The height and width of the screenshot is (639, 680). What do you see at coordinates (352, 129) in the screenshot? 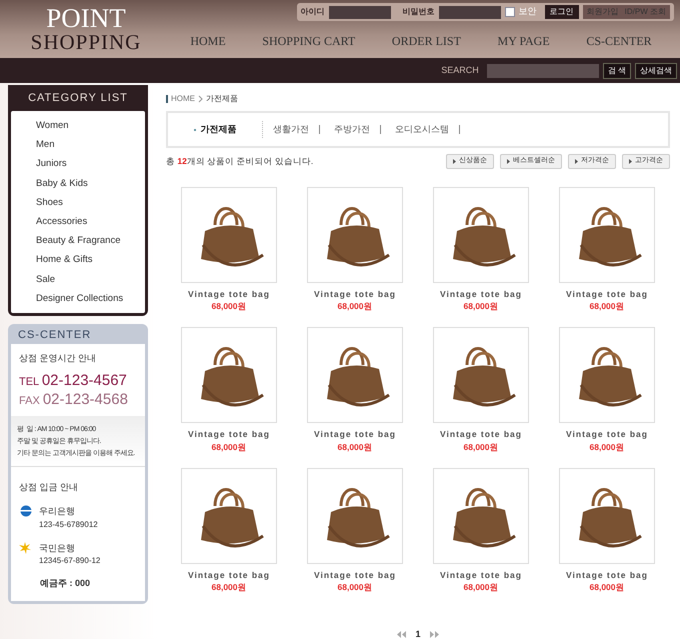
I see `category-tab: 주방가전` at bounding box center [352, 129].